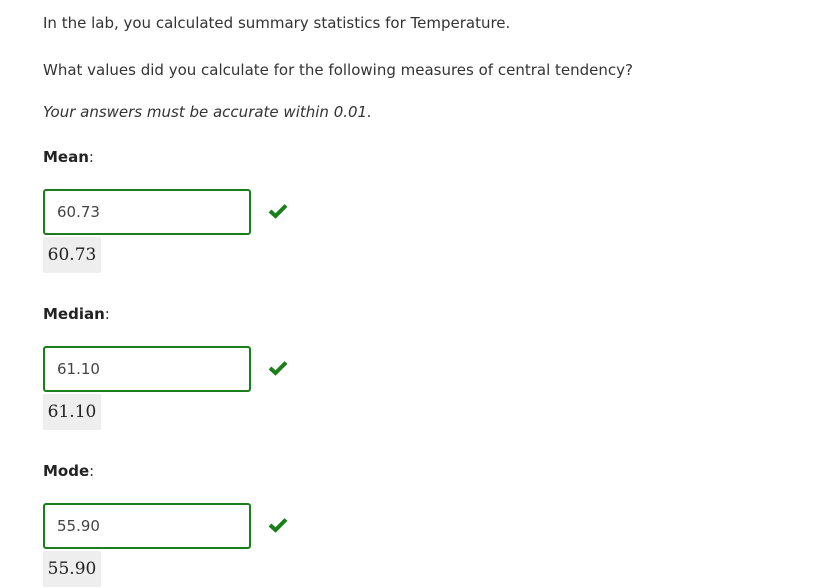 Image resolution: width=823 pixels, height=588 pixels. What do you see at coordinates (147, 526) in the screenshot?
I see `mode-input: 55.90` at bounding box center [147, 526].